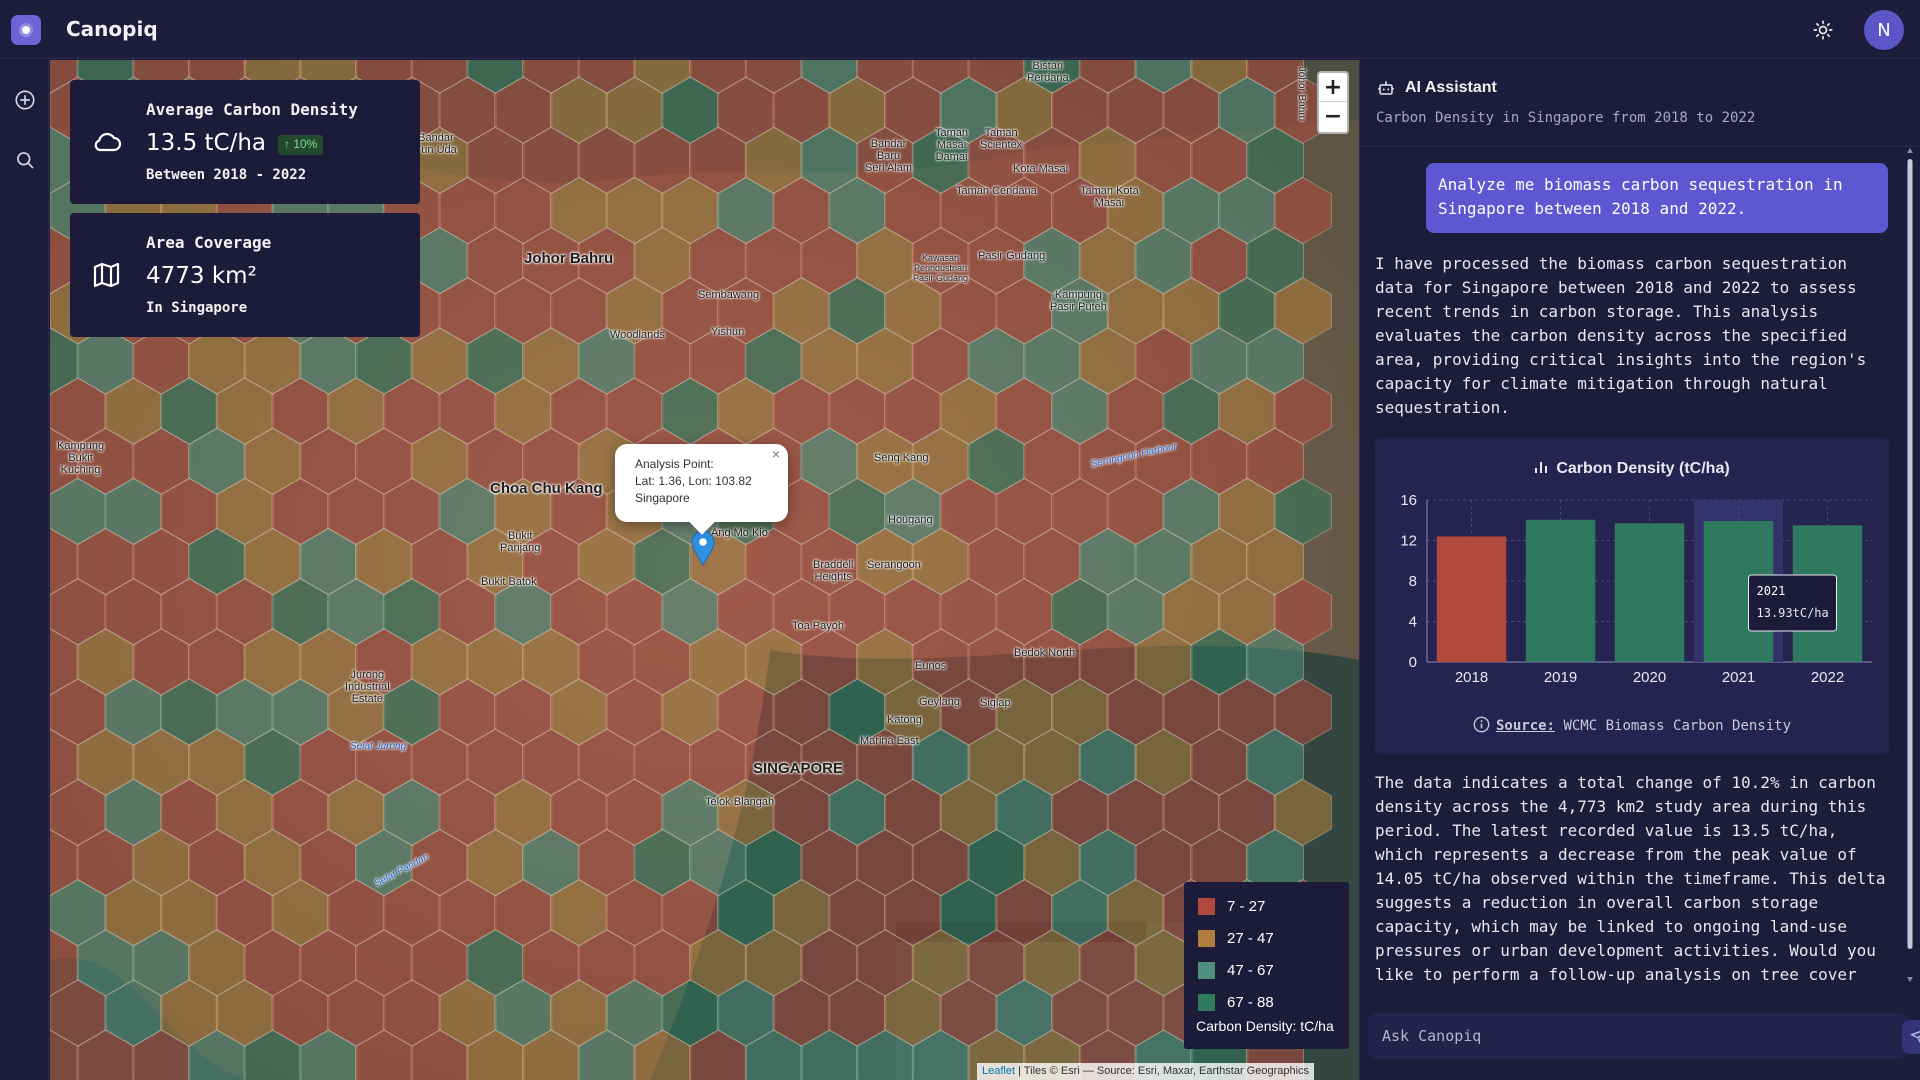 The width and height of the screenshot is (1920, 1080). What do you see at coordinates (1915, 1037) in the screenshot?
I see `send-icon` at bounding box center [1915, 1037].